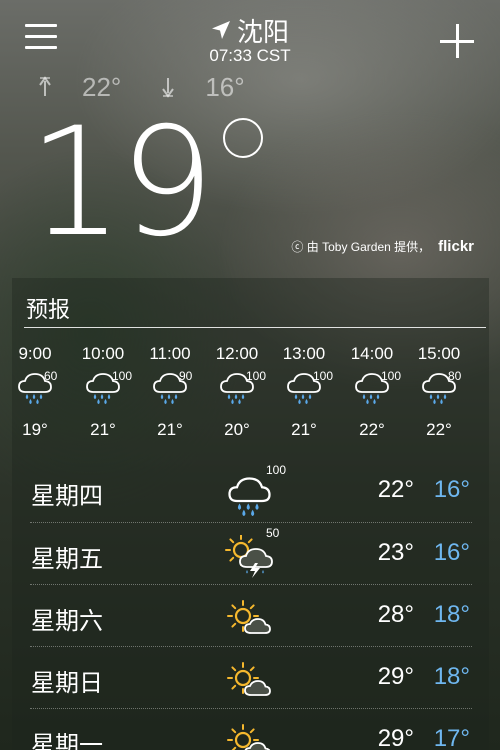 The image size is (500, 750). I want to click on daily-low: 17°, so click(451, 737).